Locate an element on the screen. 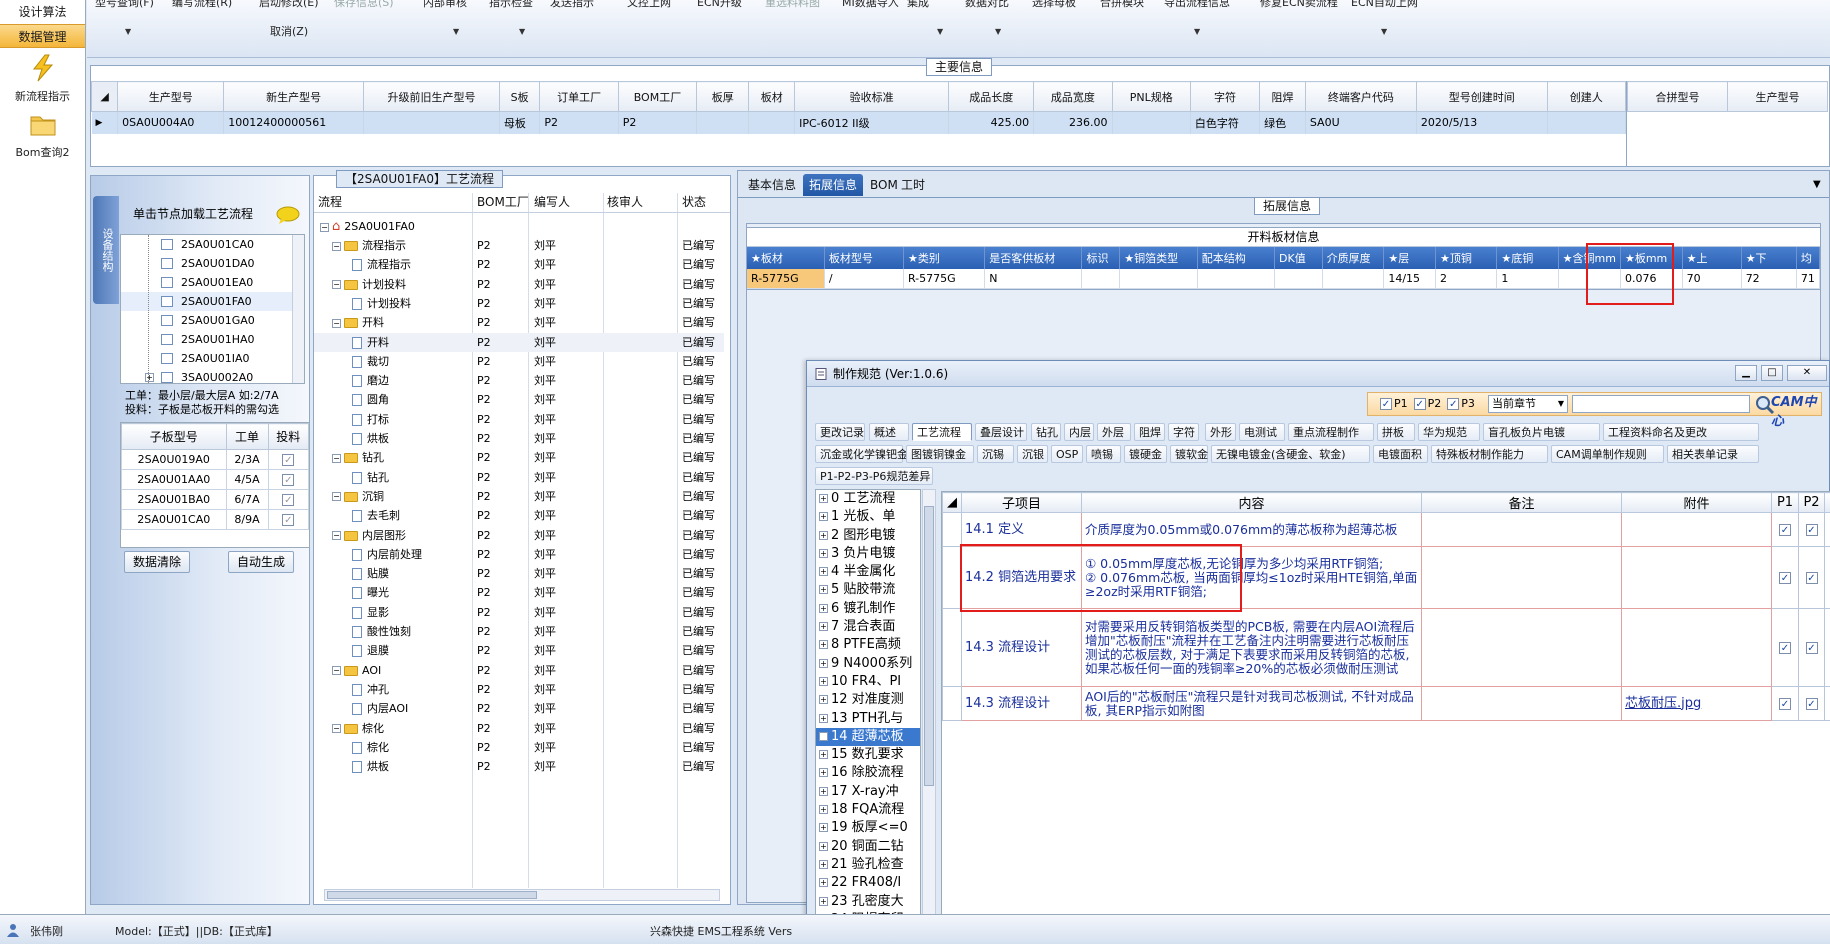 This screenshot has height=944, width=1830. column-header: 介质厚度 is located at coordinates (1353, 258).